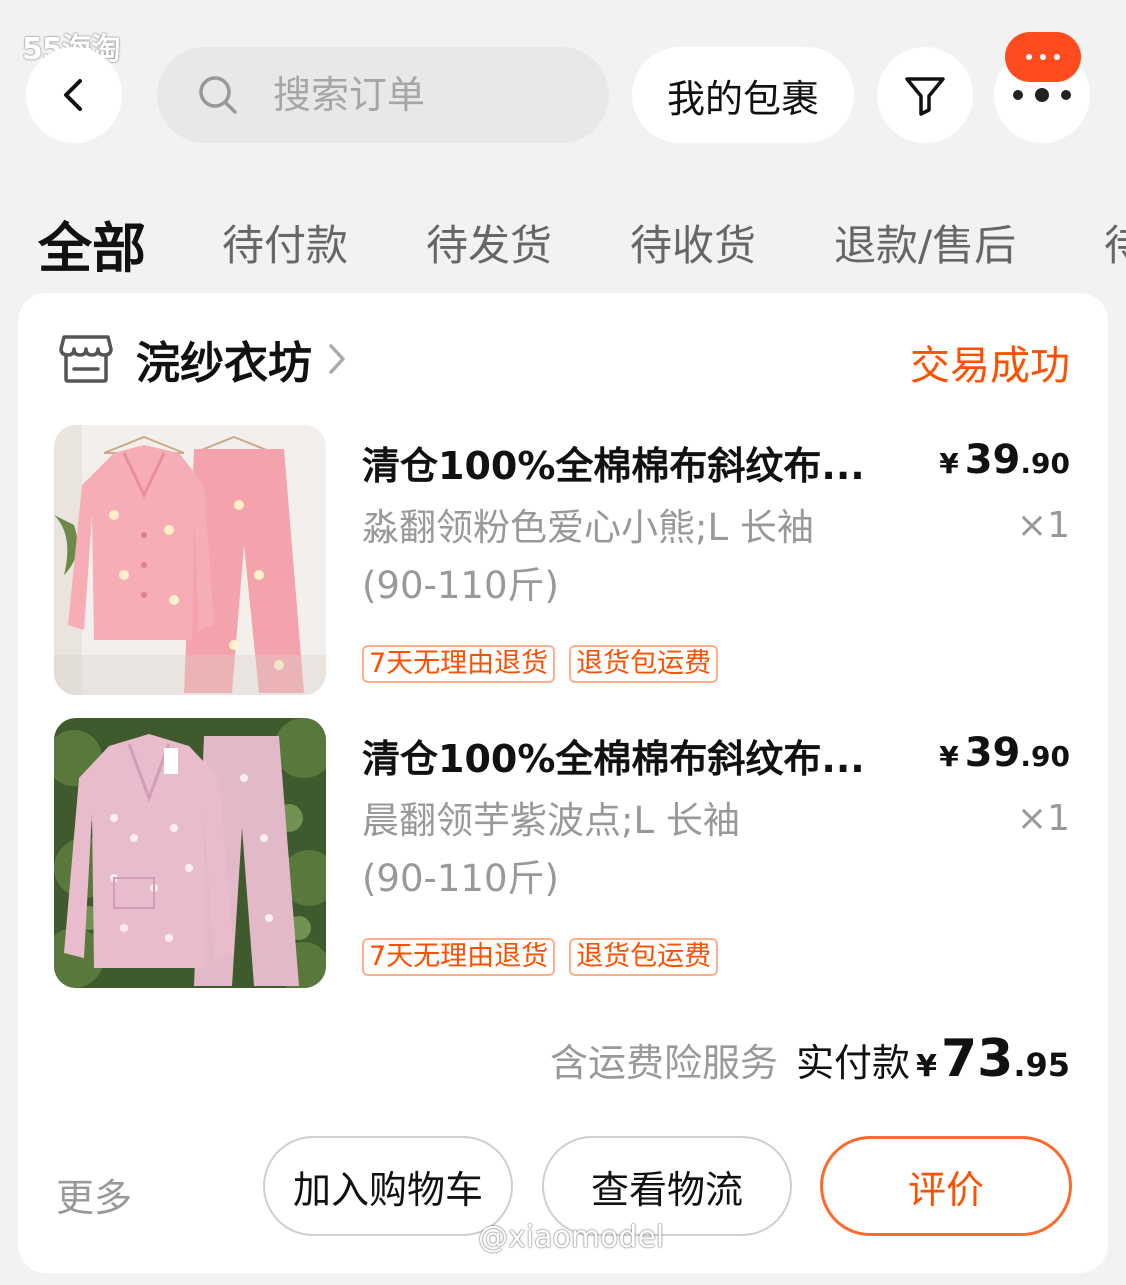  What do you see at coordinates (423, 95) in the screenshot?
I see `search-input` at bounding box center [423, 95].